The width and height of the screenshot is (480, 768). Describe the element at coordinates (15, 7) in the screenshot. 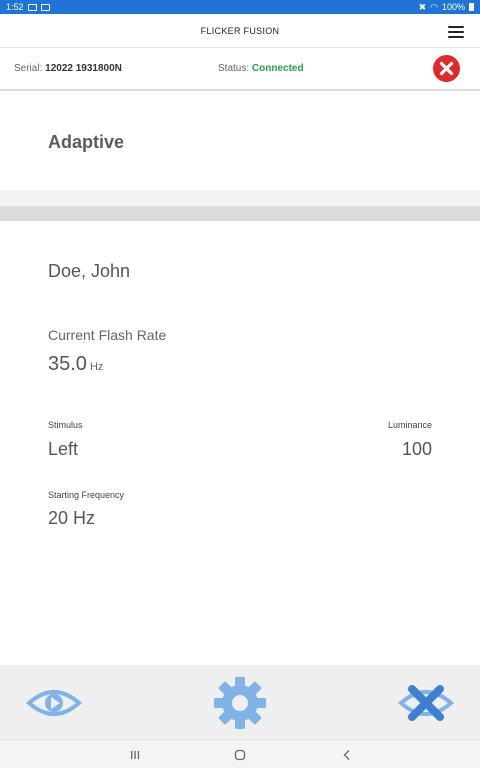

I see `status-time: 1:52` at that location.